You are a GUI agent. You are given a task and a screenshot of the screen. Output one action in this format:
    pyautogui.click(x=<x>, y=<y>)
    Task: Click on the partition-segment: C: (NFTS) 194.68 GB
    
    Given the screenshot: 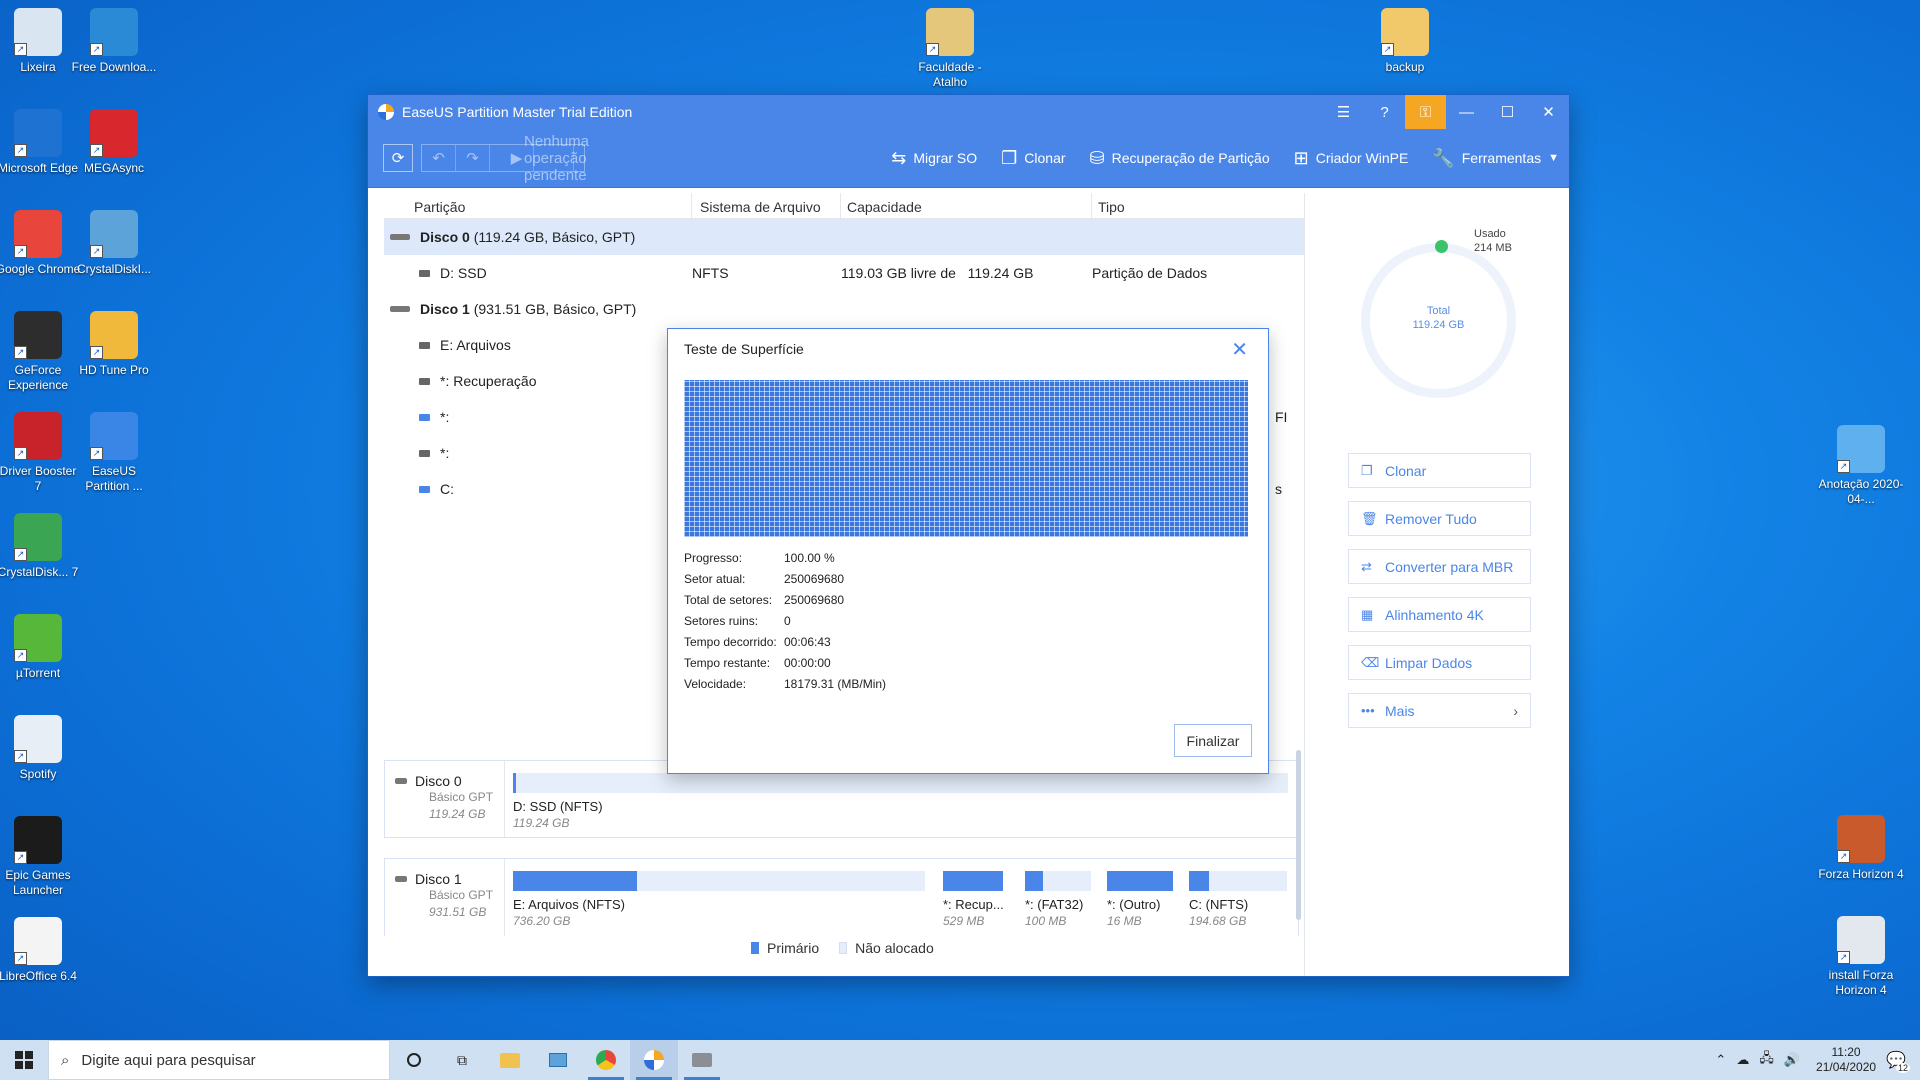 What is the action you would take?
    pyautogui.click(x=1238, y=899)
    